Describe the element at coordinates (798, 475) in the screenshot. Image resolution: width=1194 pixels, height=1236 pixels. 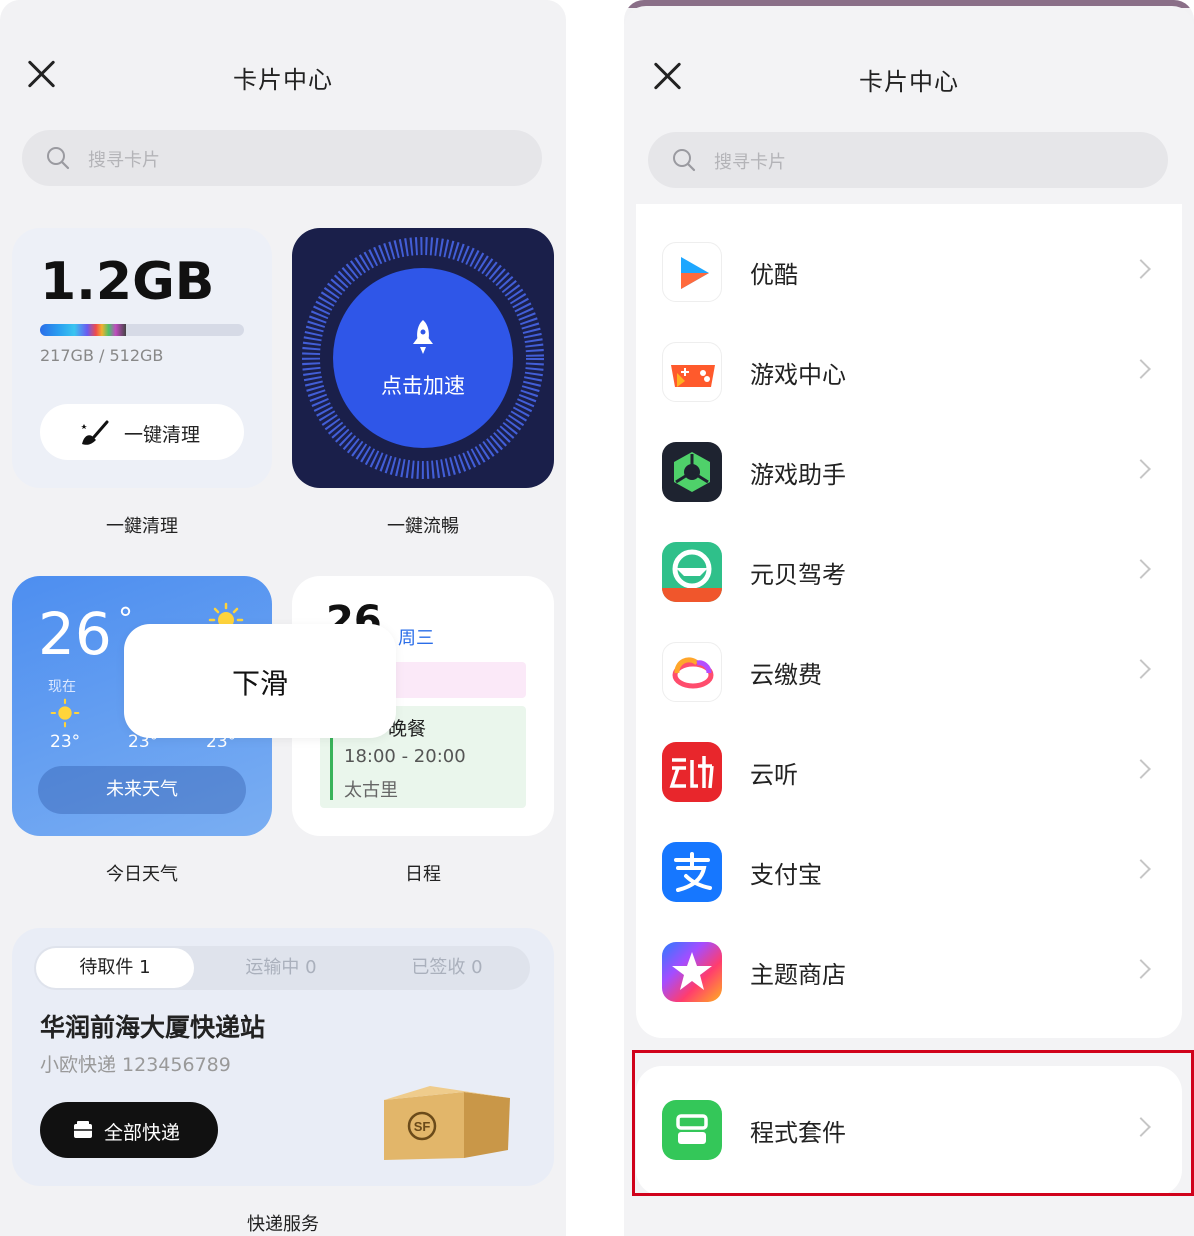
I see `app-name: 游戏助手` at that location.